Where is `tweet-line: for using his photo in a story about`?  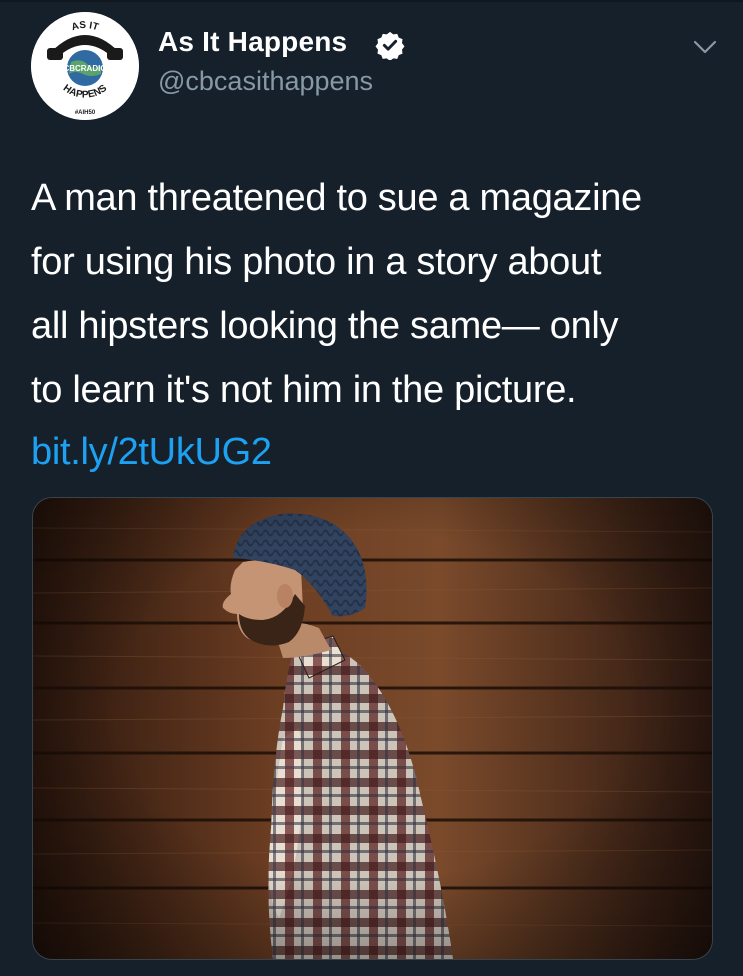 tweet-line: for using his photo in a story about is located at coordinates (316, 262).